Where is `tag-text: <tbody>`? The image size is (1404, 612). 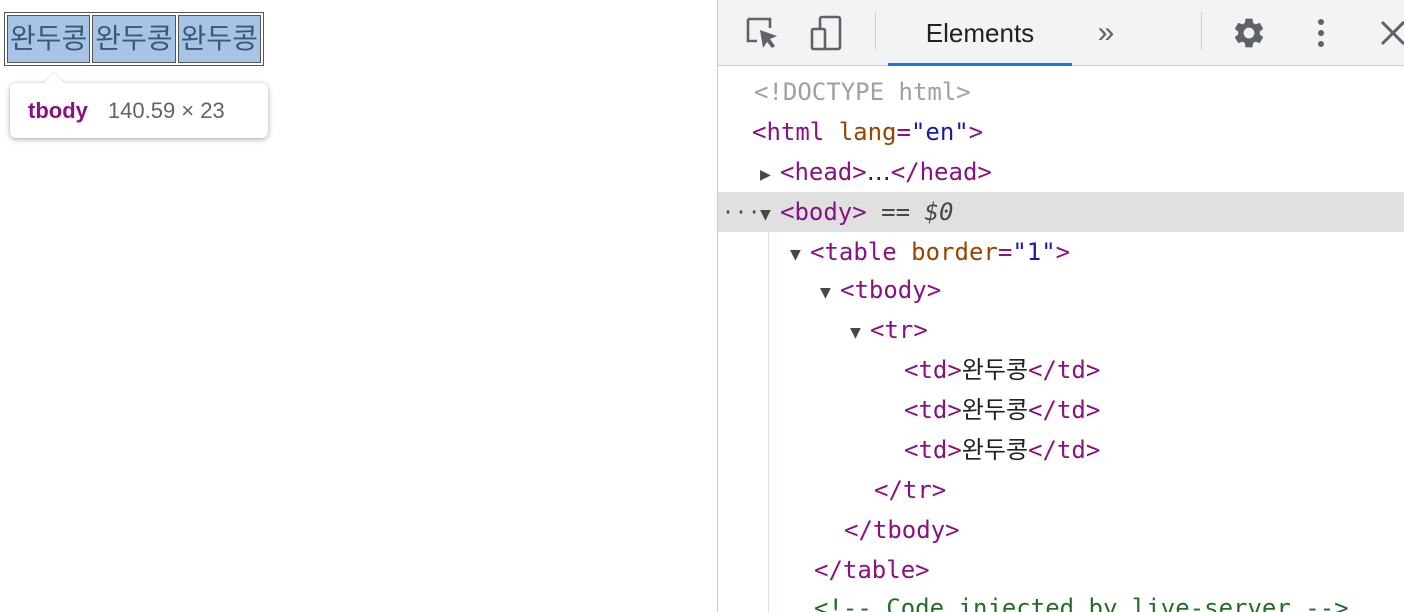 tag-text: <tbody> is located at coordinates (891, 290).